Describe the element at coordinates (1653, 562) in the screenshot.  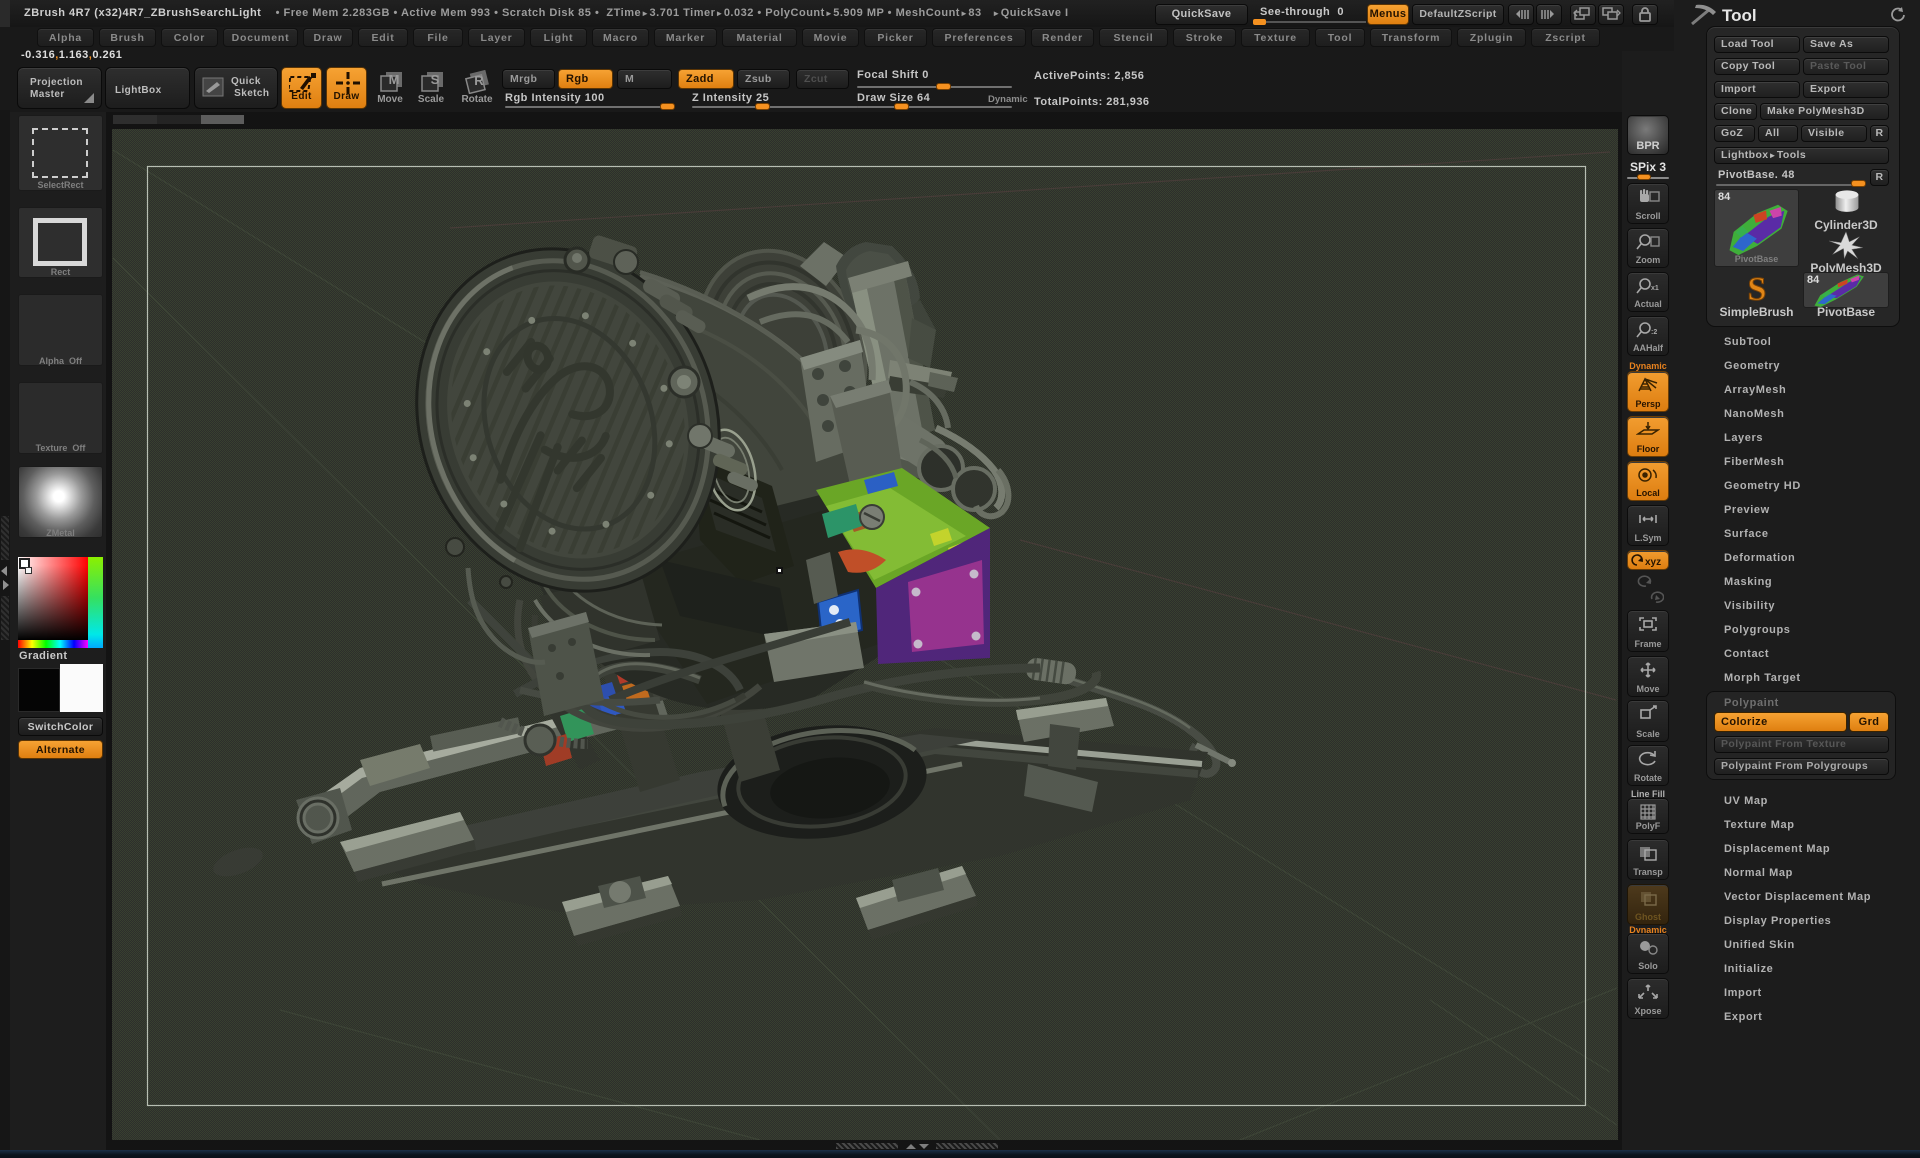
I see `svg-text: xyz` at that location.